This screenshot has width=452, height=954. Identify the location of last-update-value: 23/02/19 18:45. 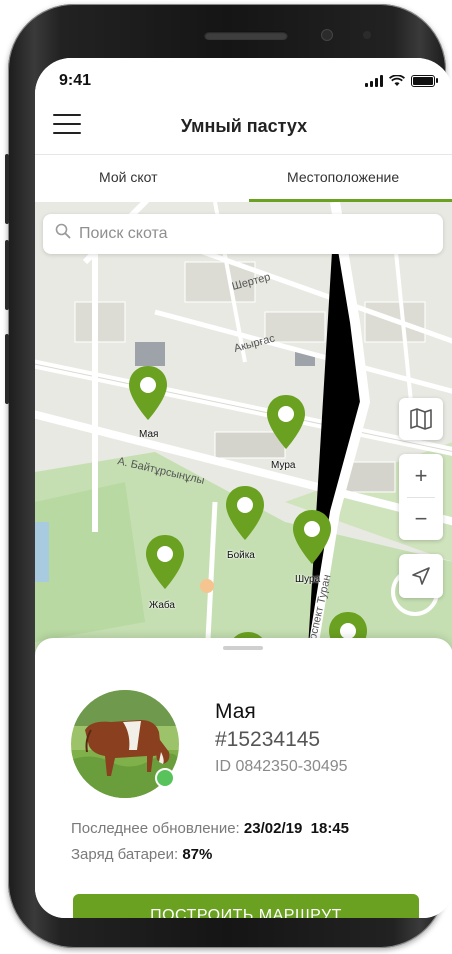
(296, 828).